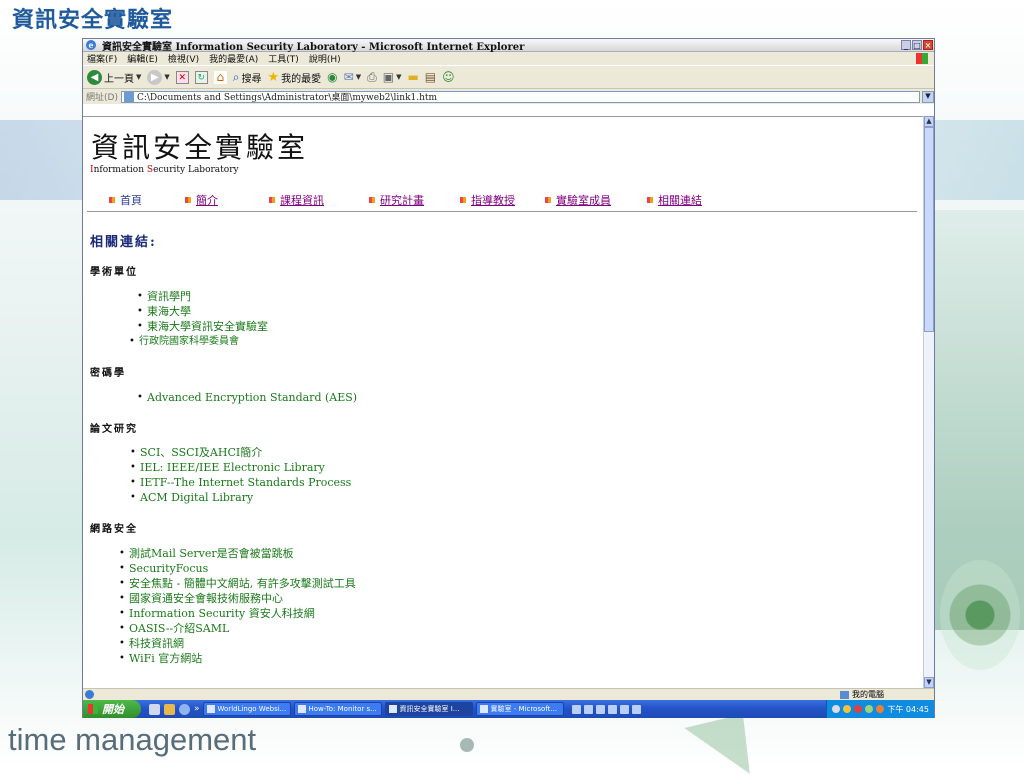 The image size is (1024, 774). Describe the element at coordinates (372, 77) in the screenshot. I see `print-button: ⎙` at that location.